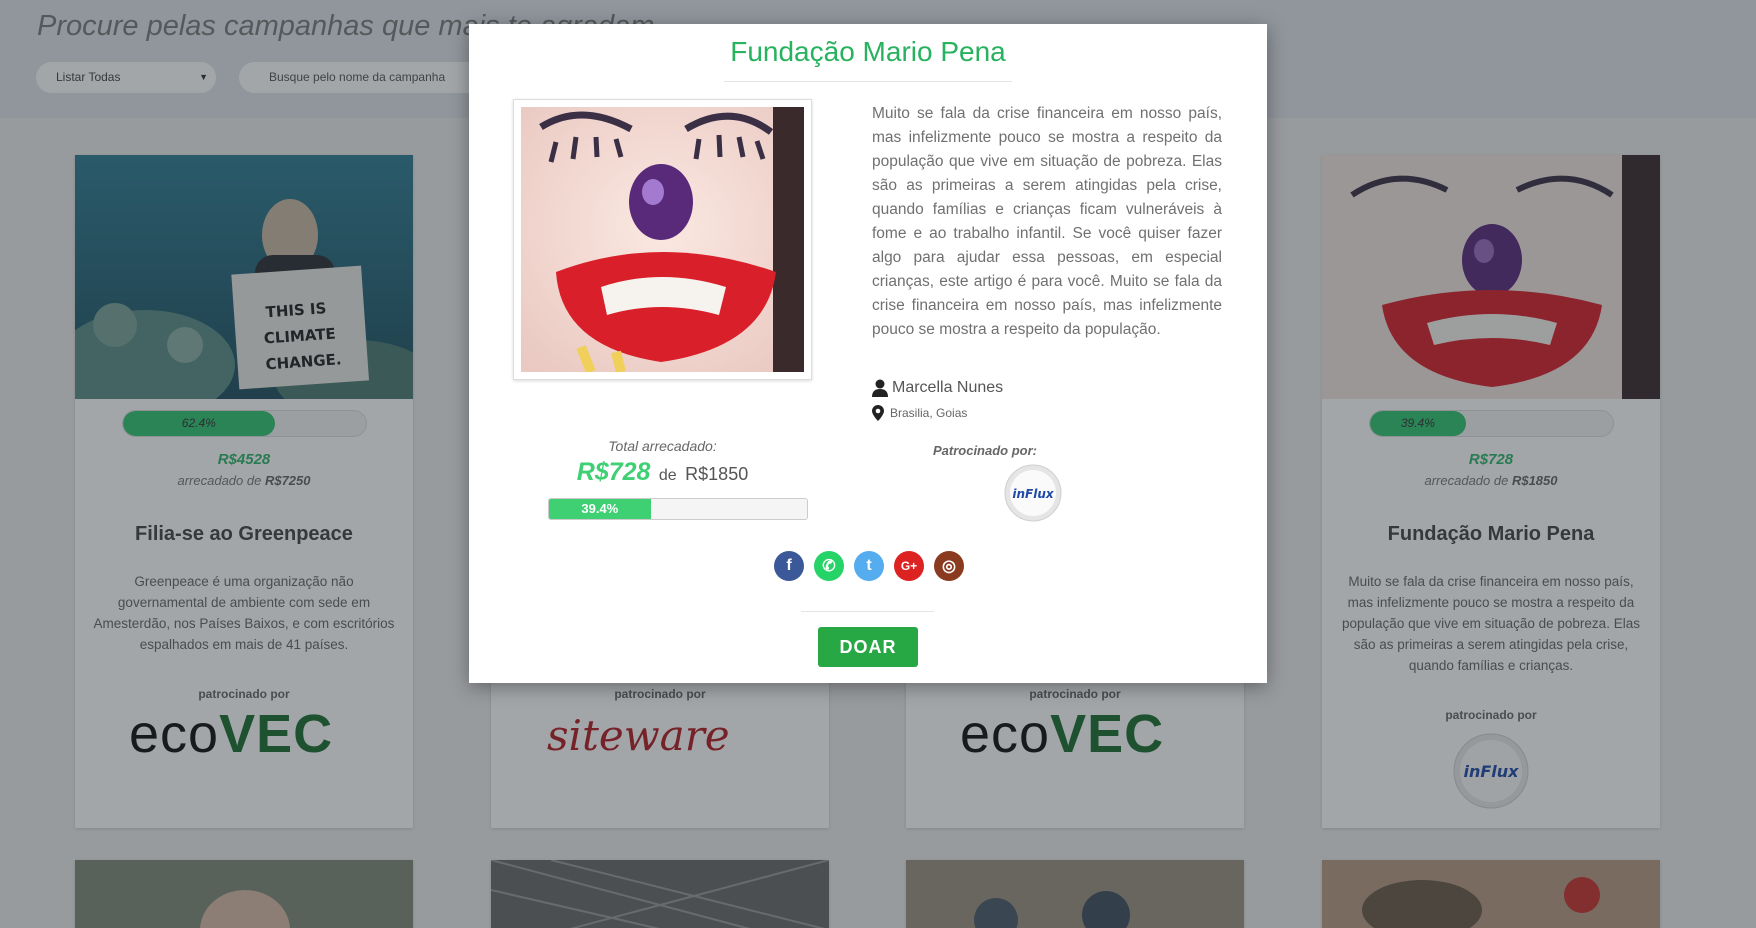 This screenshot has height=928, width=1756. Describe the element at coordinates (949, 566) in the screenshot. I see `instagram-icon: ◎` at that location.